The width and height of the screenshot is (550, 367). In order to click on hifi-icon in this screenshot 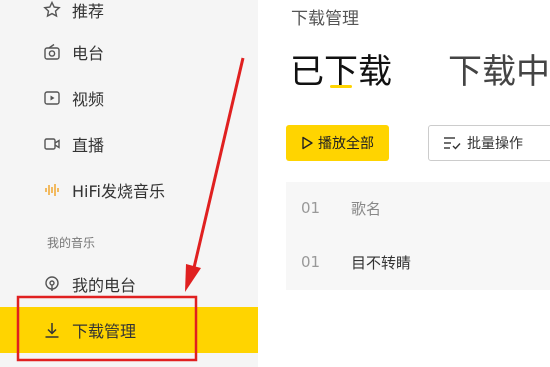, I will do `click(52, 190)`.